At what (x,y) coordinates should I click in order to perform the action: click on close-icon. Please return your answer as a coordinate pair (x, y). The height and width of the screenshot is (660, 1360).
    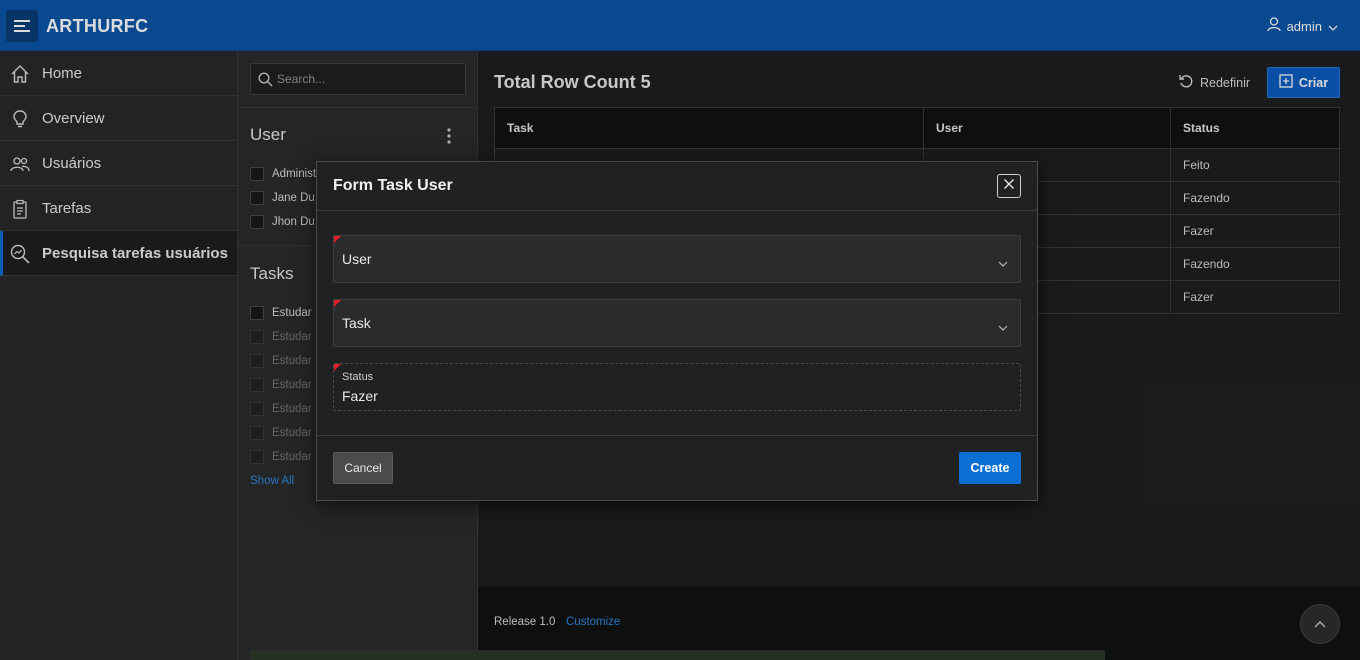
    Looking at the image, I should click on (1009, 186).